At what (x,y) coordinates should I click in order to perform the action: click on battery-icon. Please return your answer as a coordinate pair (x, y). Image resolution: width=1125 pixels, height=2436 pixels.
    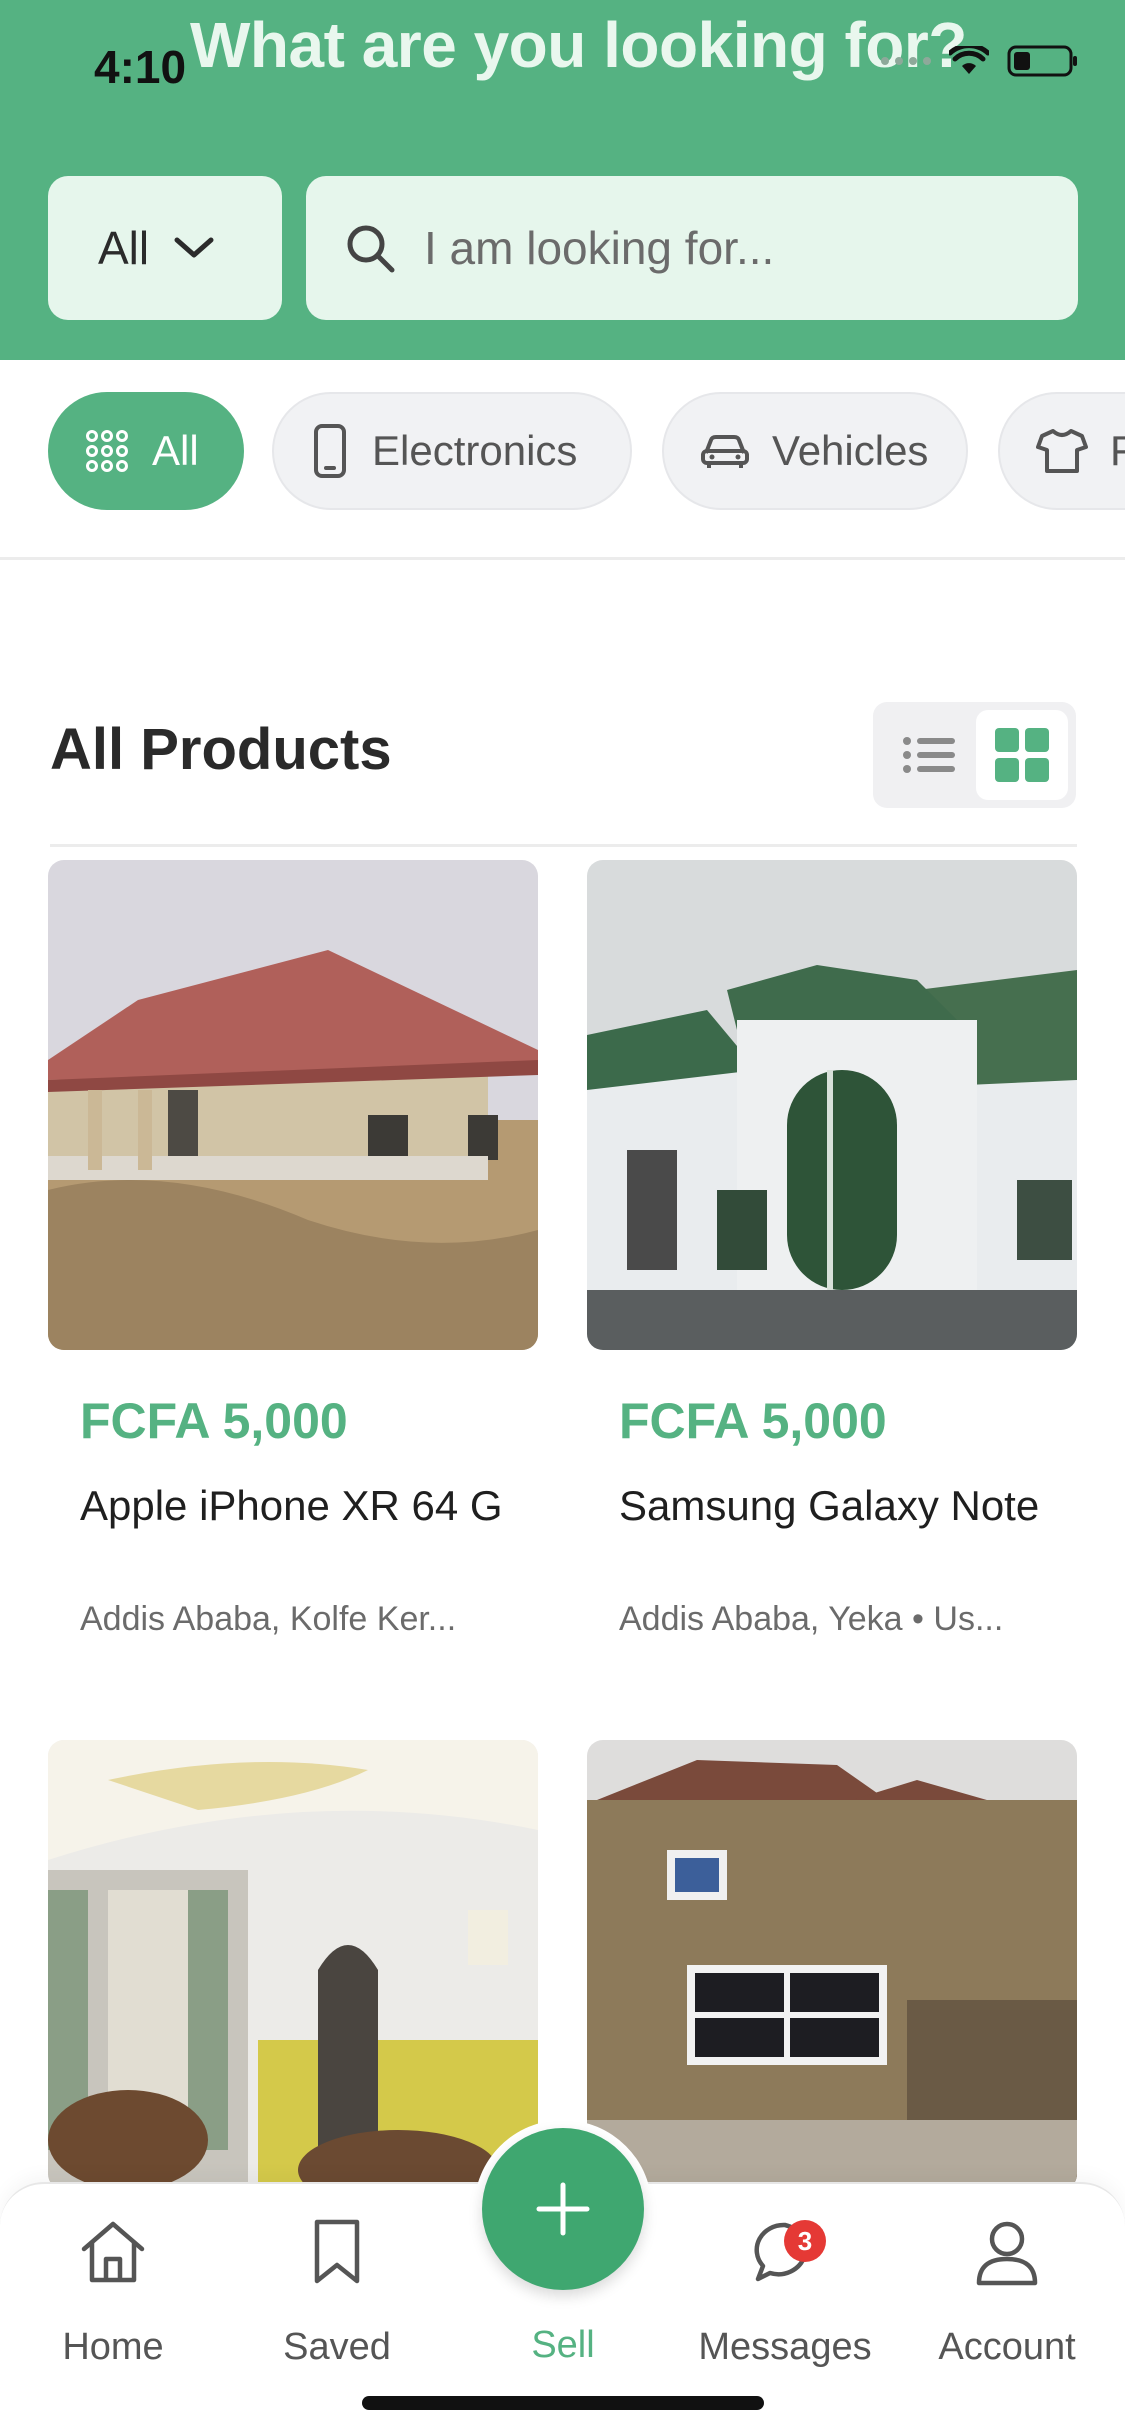
    Looking at the image, I should click on (1042, 61).